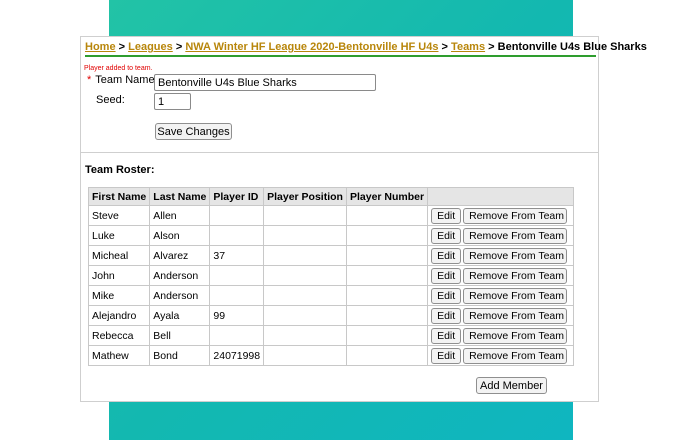  What do you see at coordinates (193, 131) in the screenshot?
I see `save-changes-button: Save Changes` at bounding box center [193, 131].